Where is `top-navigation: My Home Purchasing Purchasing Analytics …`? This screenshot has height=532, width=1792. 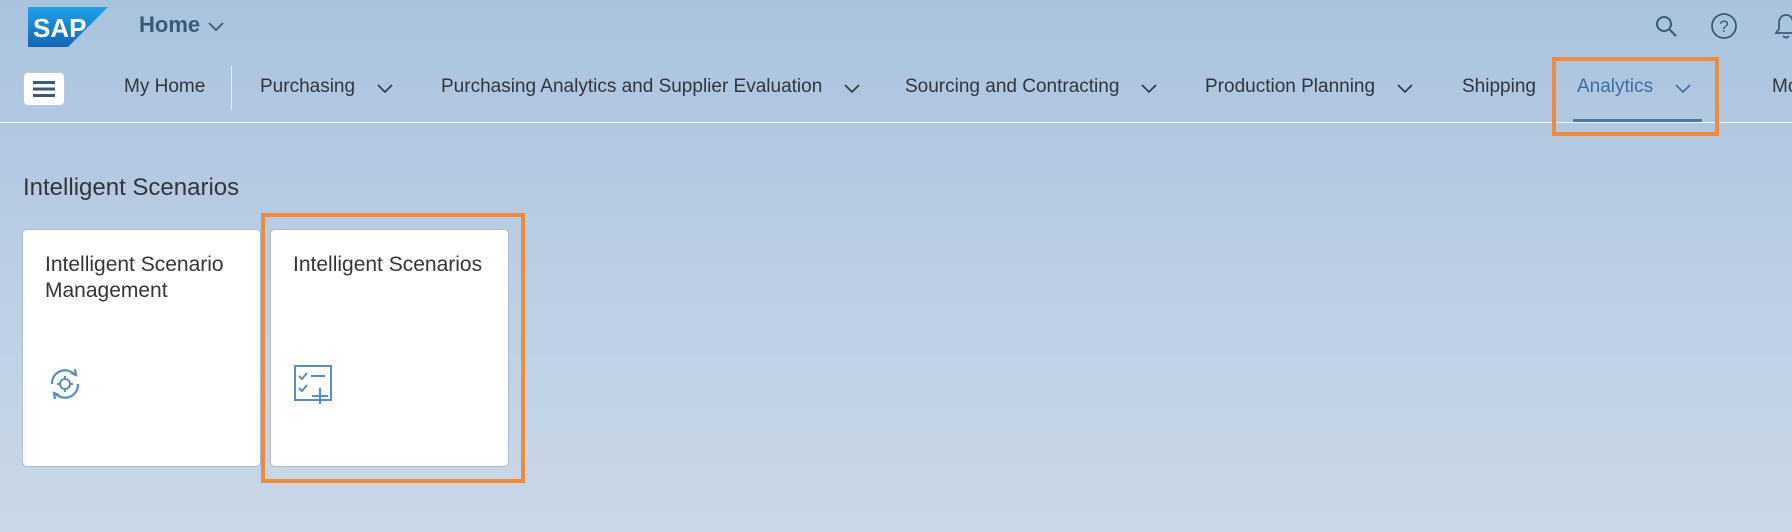 top-navigation: My Home Purchasing Purchasing Analytics … is located at coordinates (896, 90).